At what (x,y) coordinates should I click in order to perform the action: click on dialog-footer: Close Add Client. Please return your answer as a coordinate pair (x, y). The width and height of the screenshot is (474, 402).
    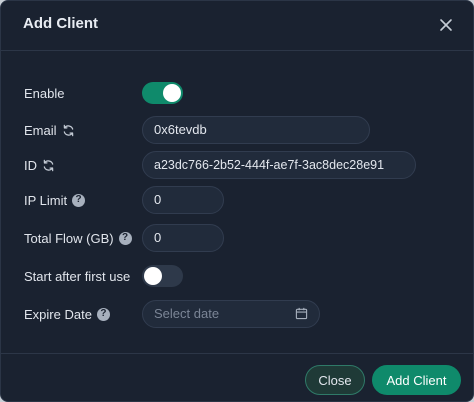
    Looking at the image, I should click on (237, 377).